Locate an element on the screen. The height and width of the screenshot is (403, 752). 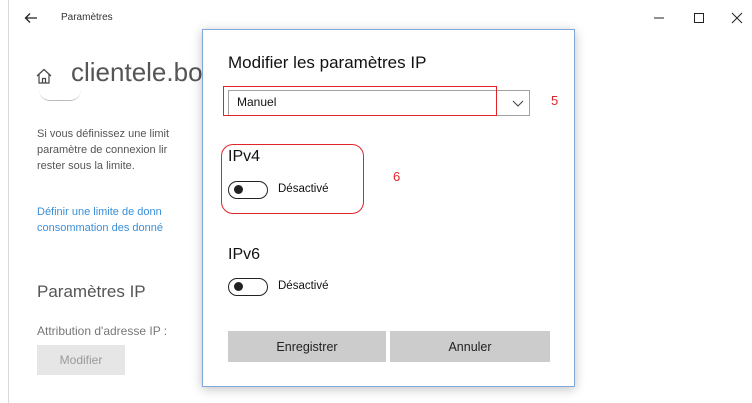
description-line: paramètre de connexion lir is located at coordinates (102, 150).